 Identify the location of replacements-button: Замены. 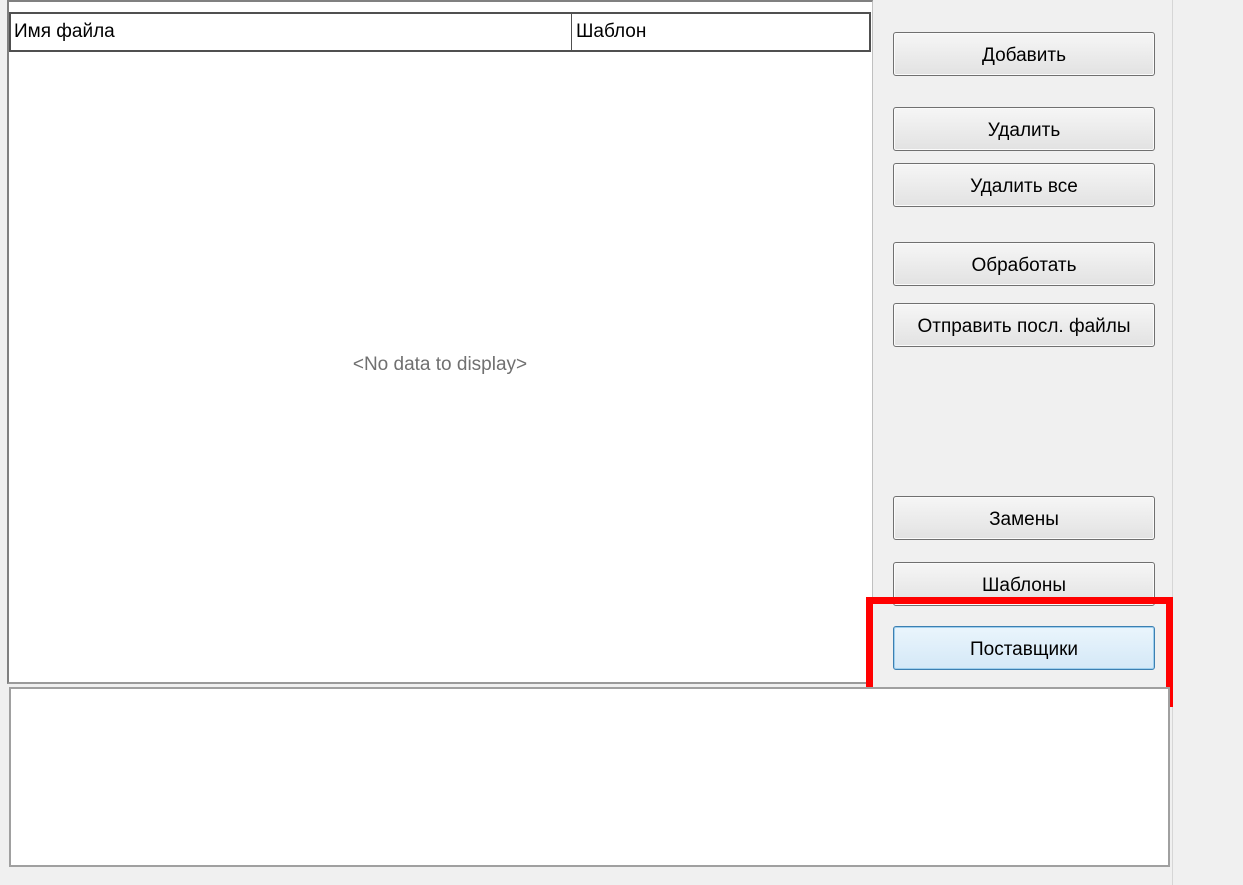
(1024, 518).